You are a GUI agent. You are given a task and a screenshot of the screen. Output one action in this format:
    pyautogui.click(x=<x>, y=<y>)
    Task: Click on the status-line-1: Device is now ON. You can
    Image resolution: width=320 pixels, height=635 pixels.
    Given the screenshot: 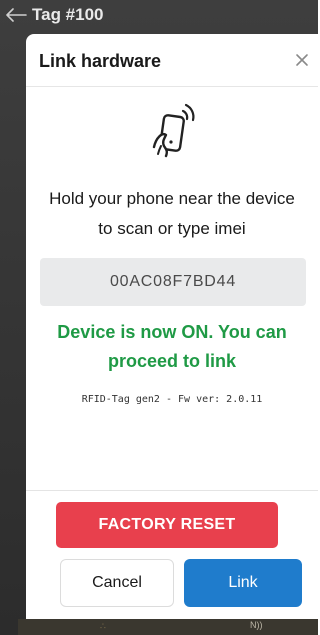 What is the action you would take?
    pyautogui.click(x=172, y=332)
    